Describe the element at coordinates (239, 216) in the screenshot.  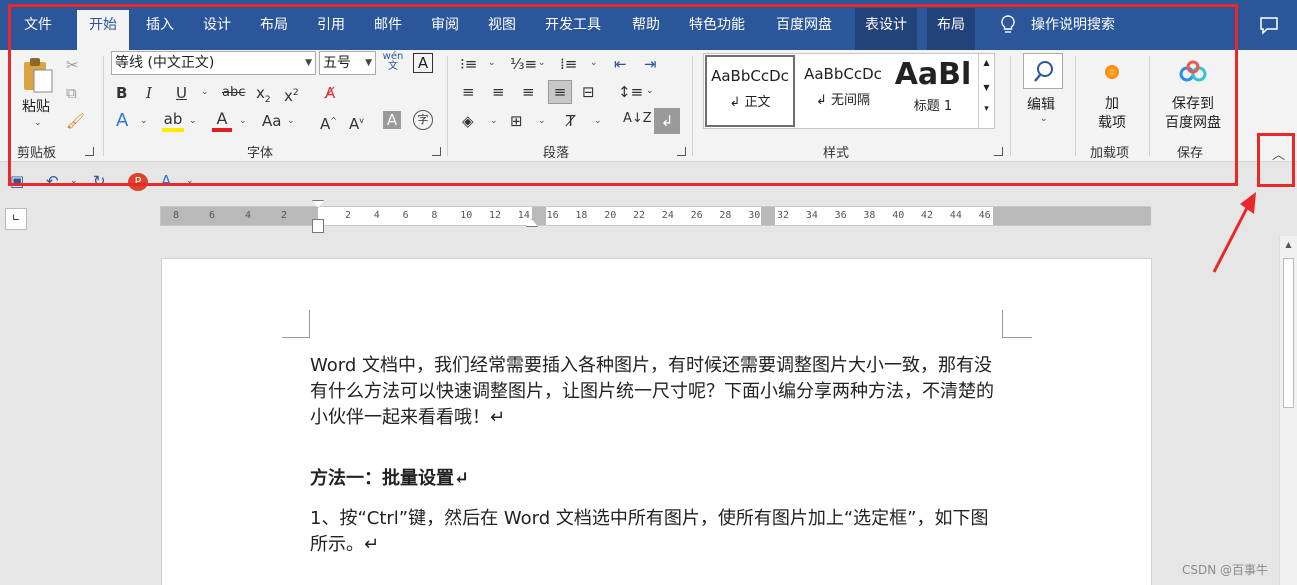
I see `ruler-margin-left` at that location.